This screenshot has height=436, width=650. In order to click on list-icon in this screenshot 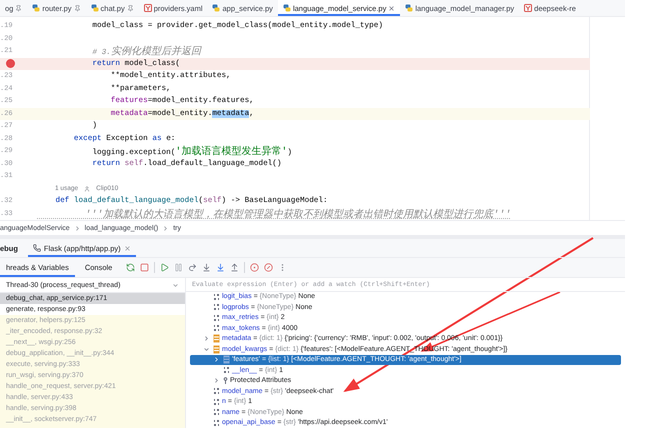, I will do `click(226, 359)`.